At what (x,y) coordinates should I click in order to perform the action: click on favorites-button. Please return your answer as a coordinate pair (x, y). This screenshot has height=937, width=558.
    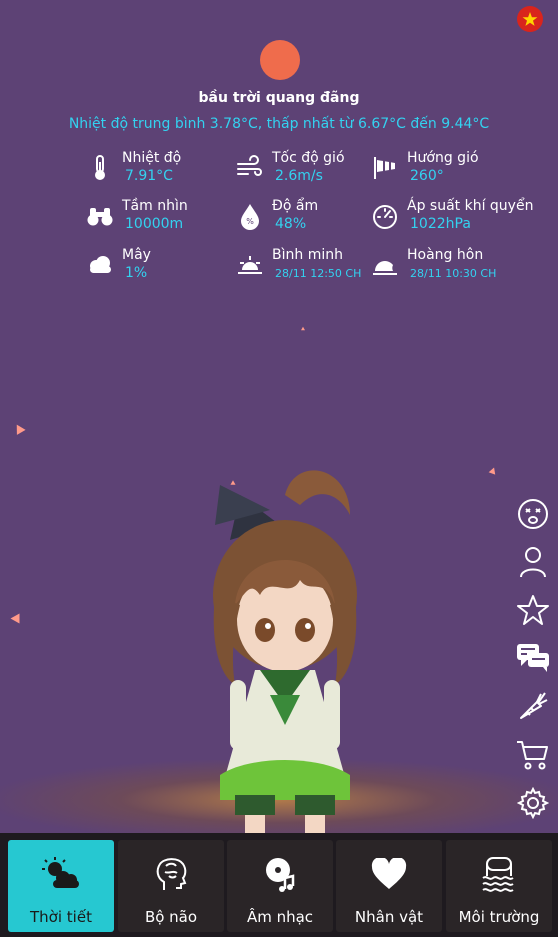
    Looking at the image, I should click on (533, 610).